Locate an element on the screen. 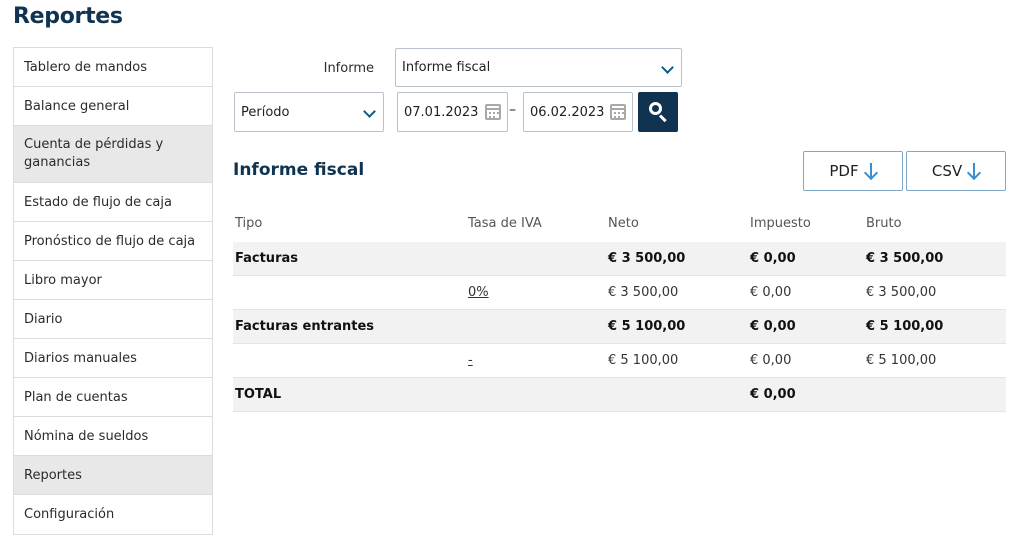  cell-tipo: TOTAL is located at coordinates (258, 394).